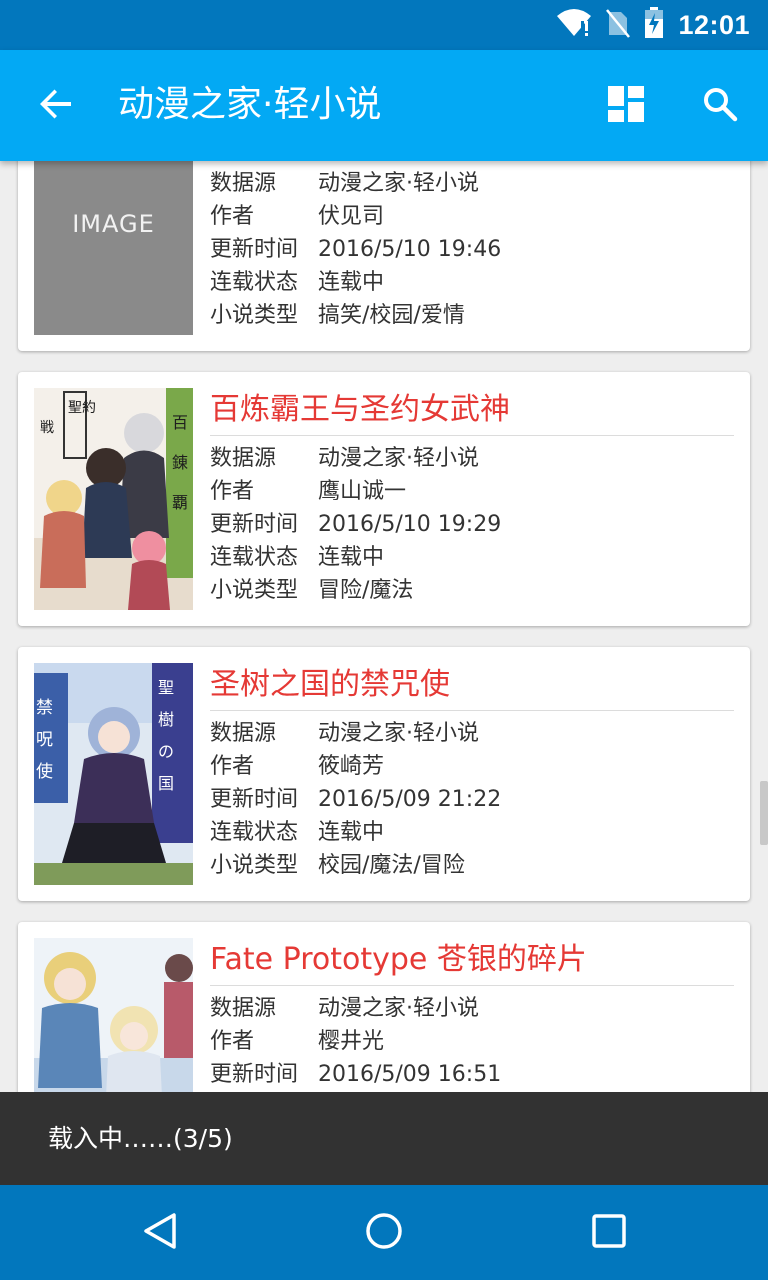 The height and width of the screenshot is (1280, 768). I want to click on field-genre: 小说类型 校园/魔法/冒险, so click(337, 865).